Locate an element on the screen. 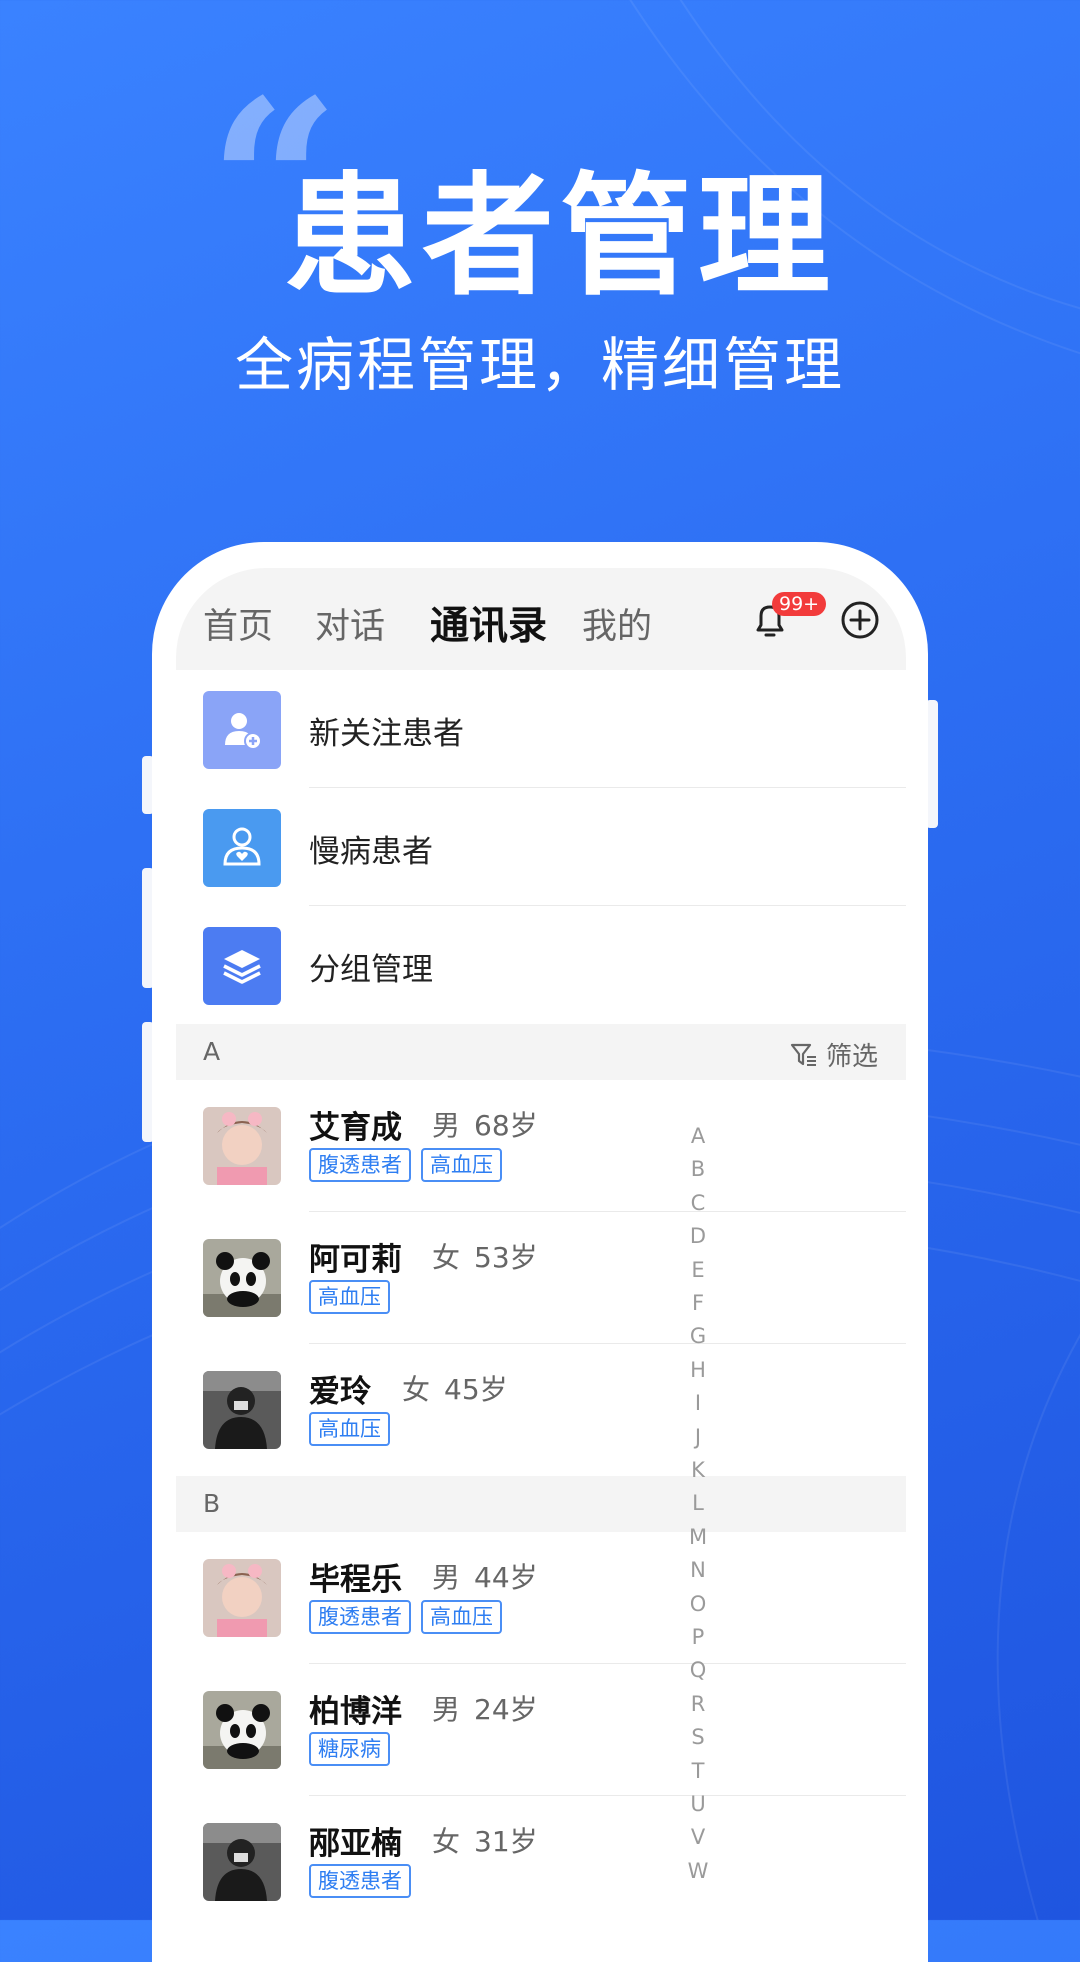  patient-age: 31岁 is located at coordinates (506, 1841).